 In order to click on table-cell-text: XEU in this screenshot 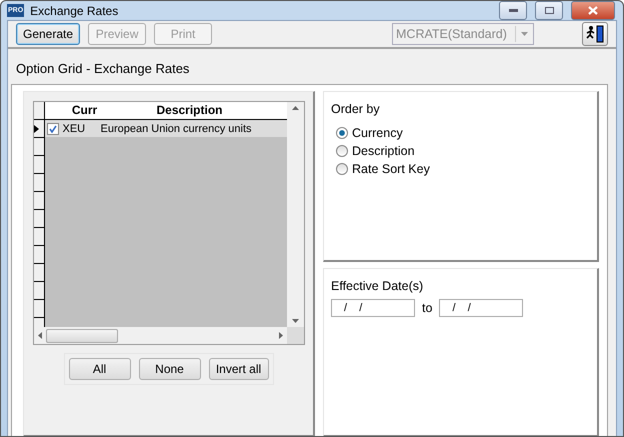, I will do `click(74, 128)`.